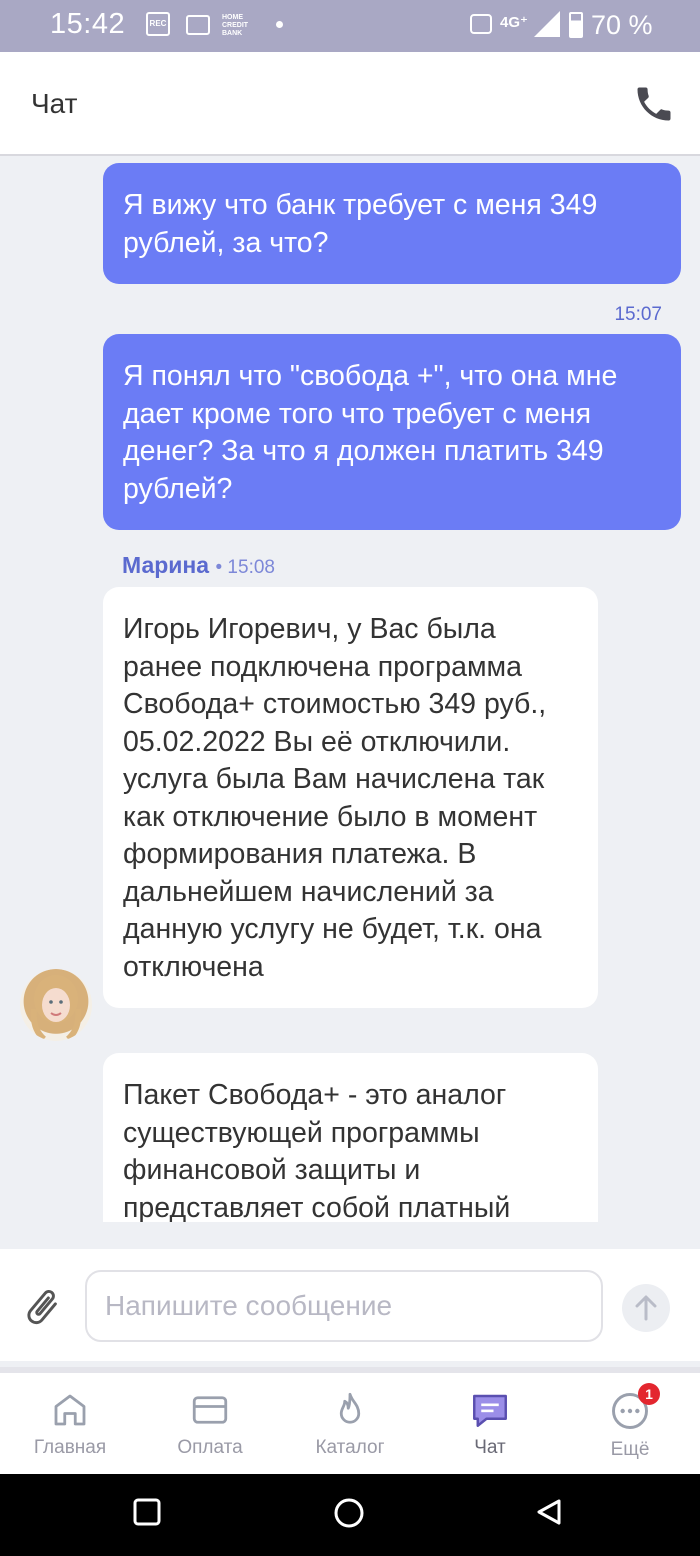  I want to click on nav-label-catalog: Каталог, so click(350, 1447).